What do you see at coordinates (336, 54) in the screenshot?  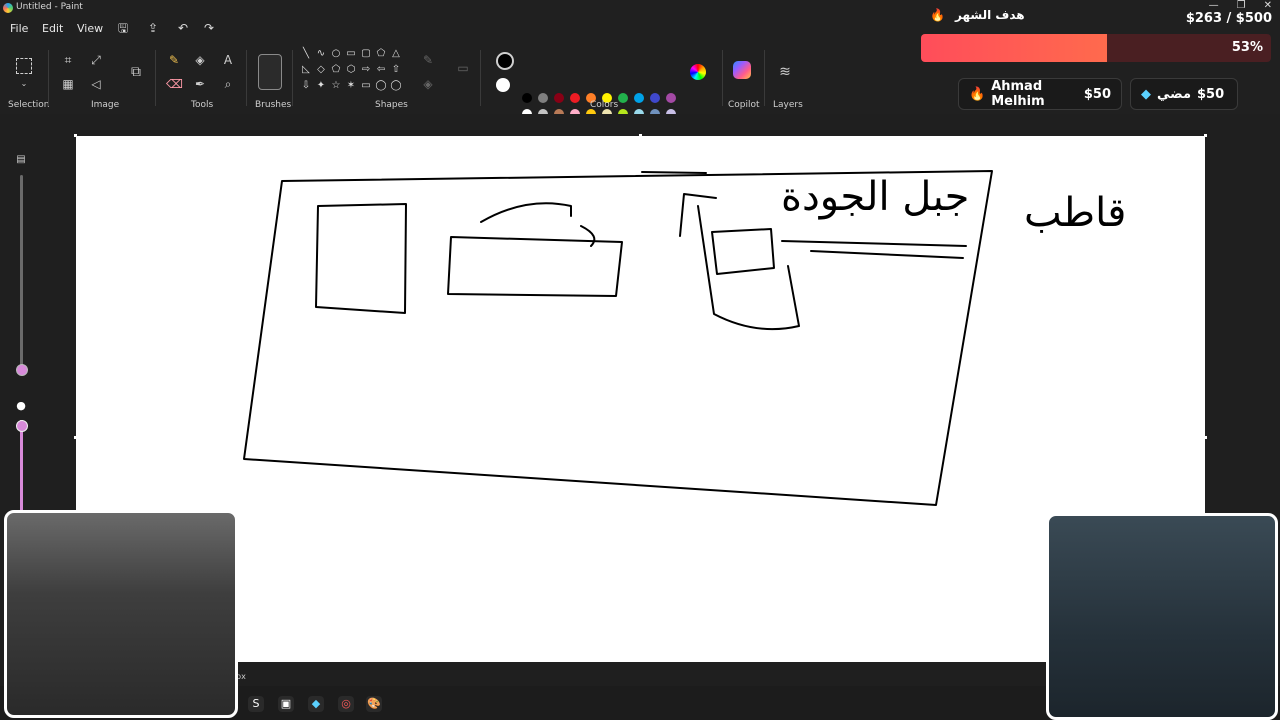 I see `oval-icon: ○` at bounding box center [336, 54].